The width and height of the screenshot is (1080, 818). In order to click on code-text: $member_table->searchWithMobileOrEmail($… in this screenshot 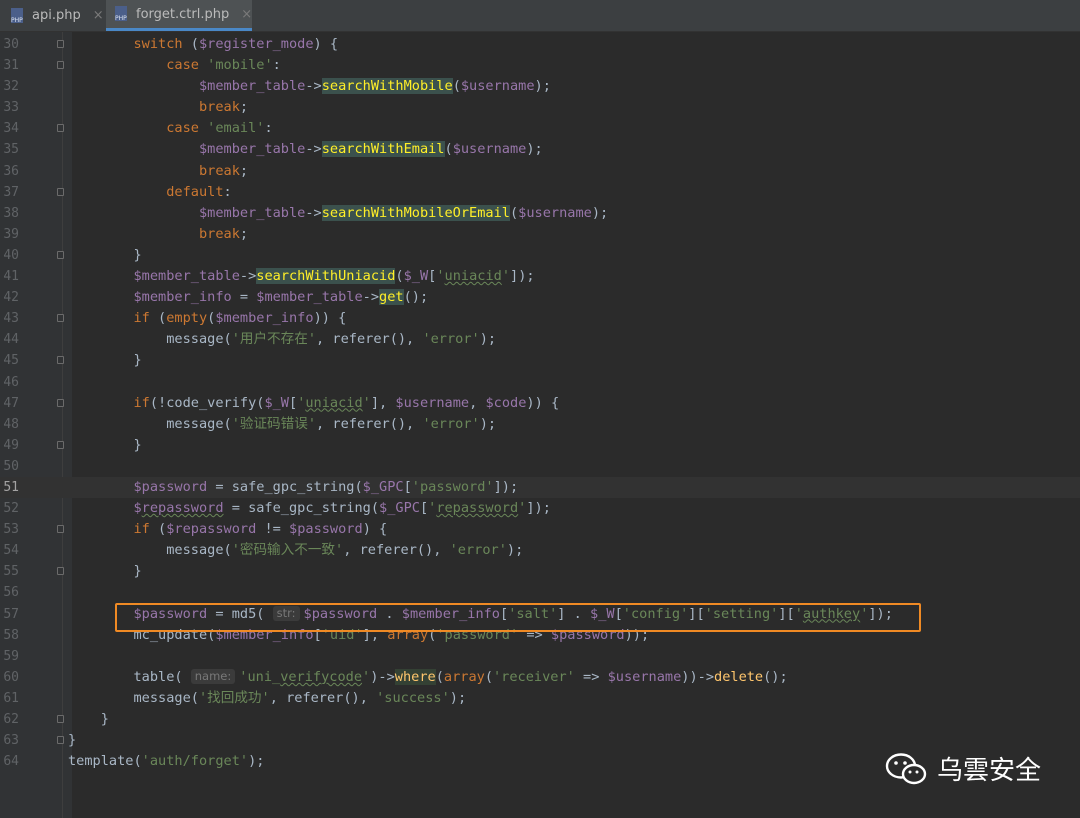, I will do `click(403, 212)`.